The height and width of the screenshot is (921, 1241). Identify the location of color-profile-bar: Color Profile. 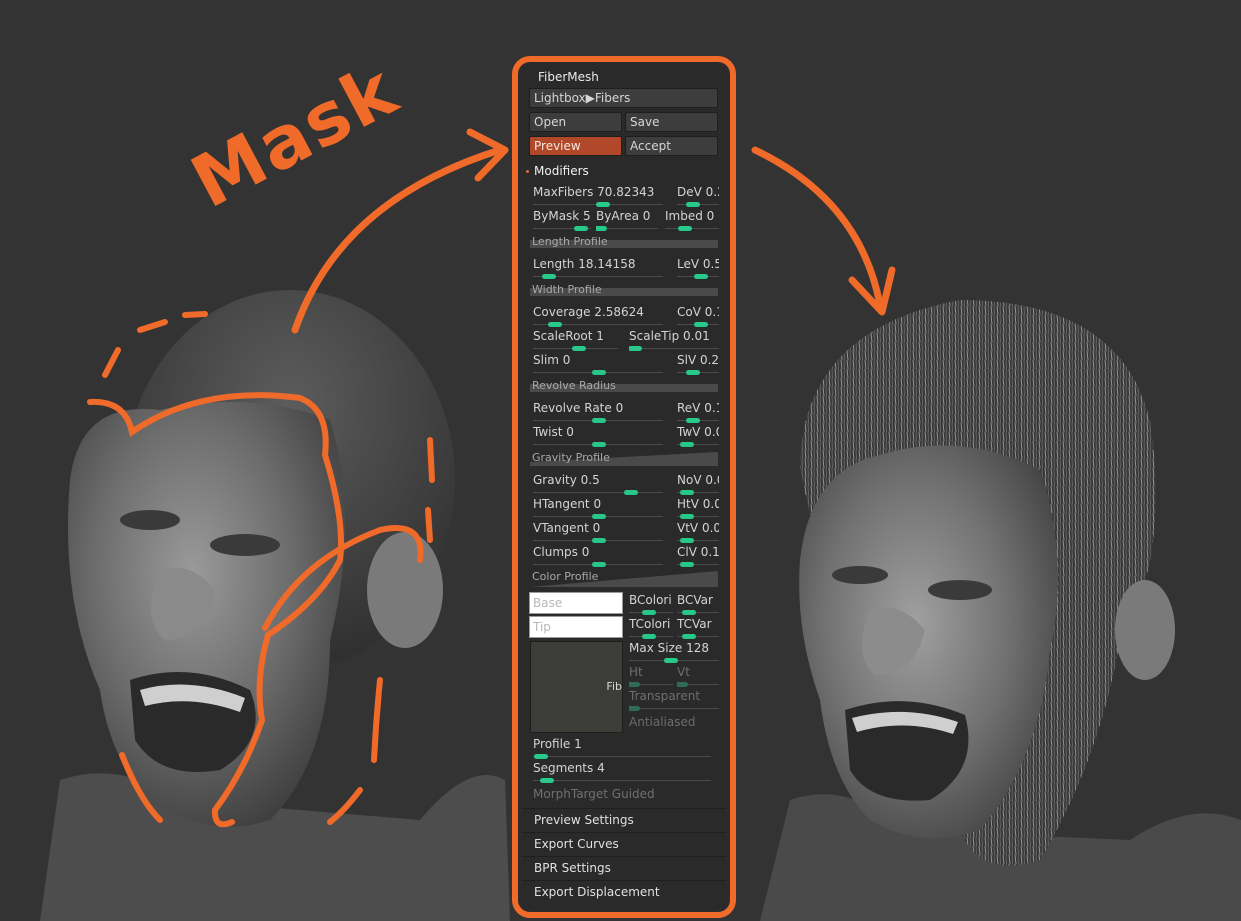
(624, 579).